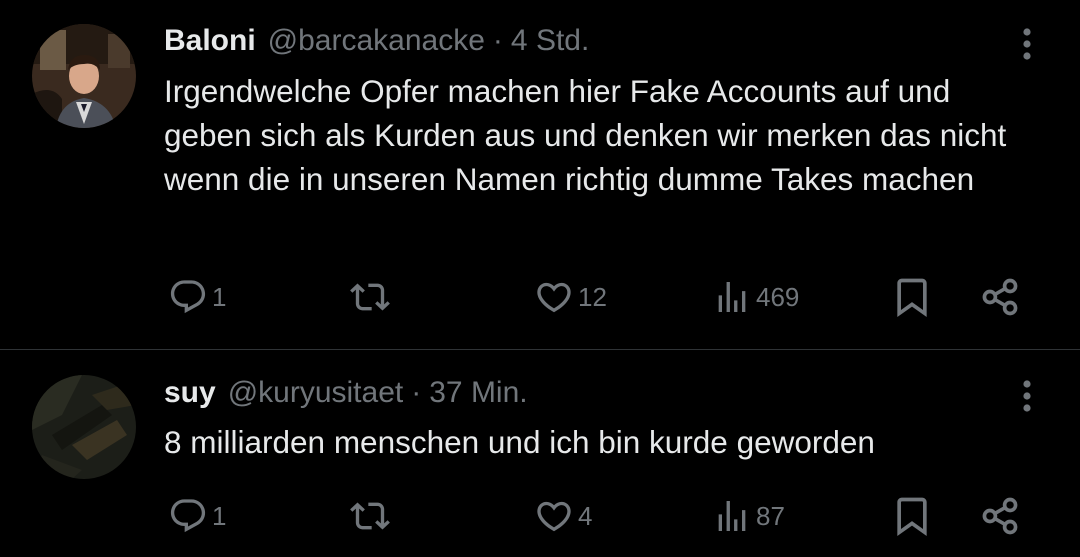 This screenshot has width=1080, height=557. Describe the element at coordinates (316, 393) in the screenshot. I see `user-handle: @kuryusitaet` at that location.